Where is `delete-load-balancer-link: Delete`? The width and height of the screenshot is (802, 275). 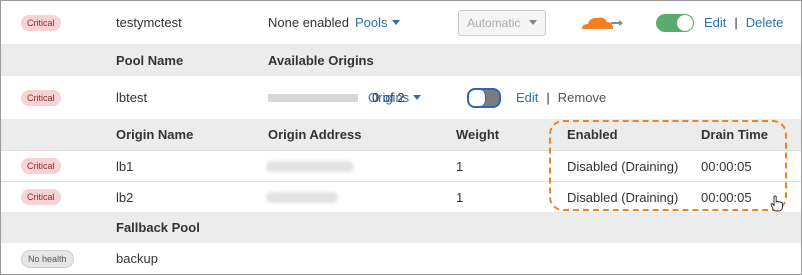
delete-load-balancer-link: Delete is located at coordinates (765, 22).